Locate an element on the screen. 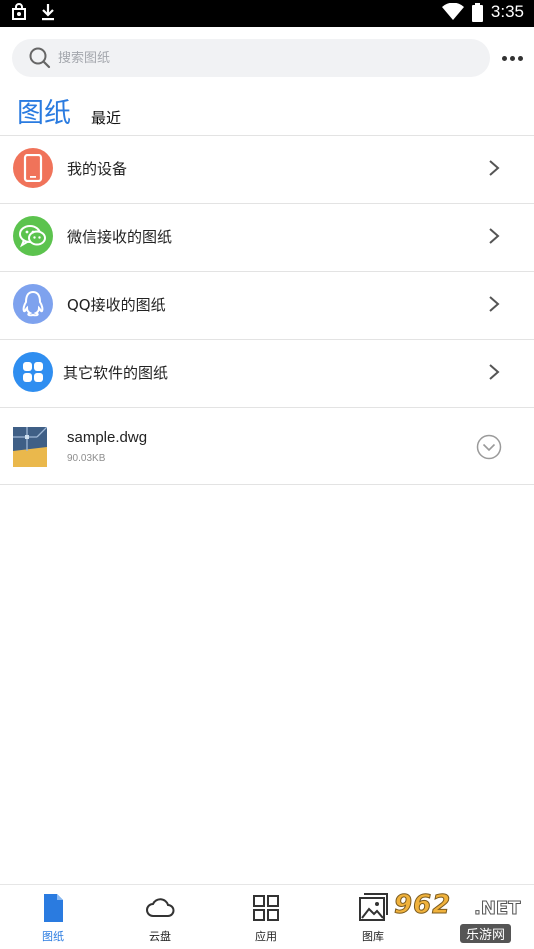 This screenshot has width=534, height=949. list-item-label: 其它软件的图纸 is located at coordinates (116, 373).